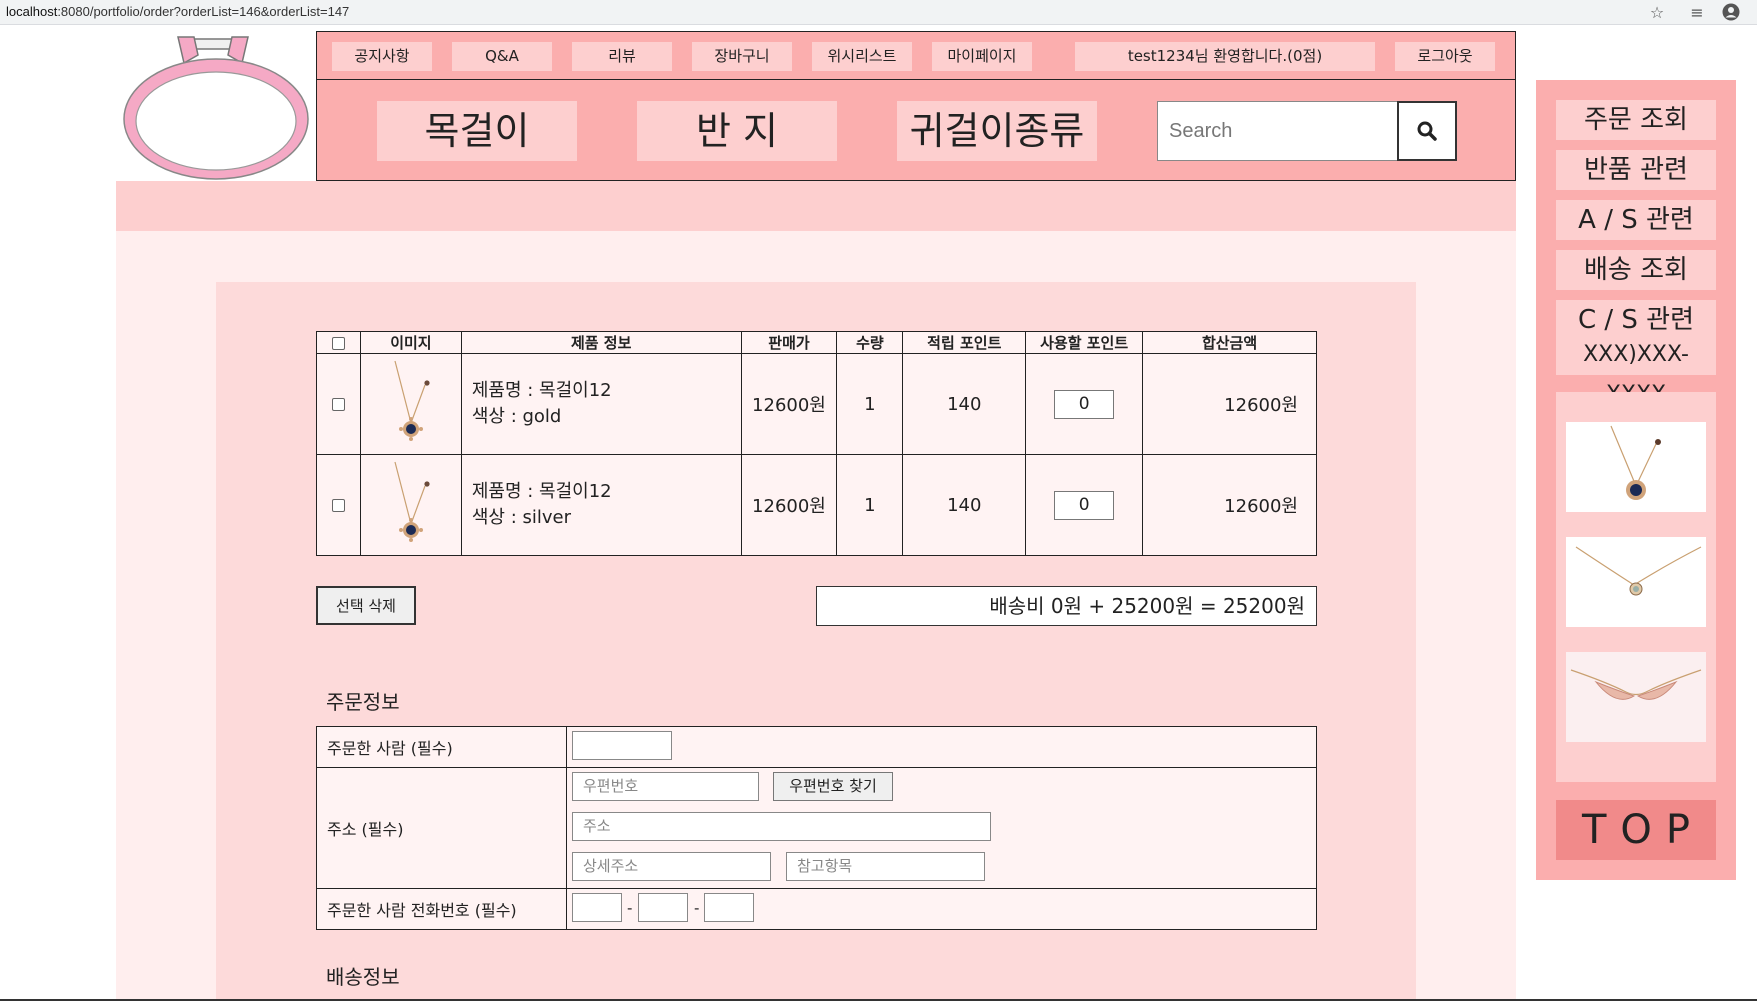  I want to click on postcode-input: 우편번호, so click(665, 786).